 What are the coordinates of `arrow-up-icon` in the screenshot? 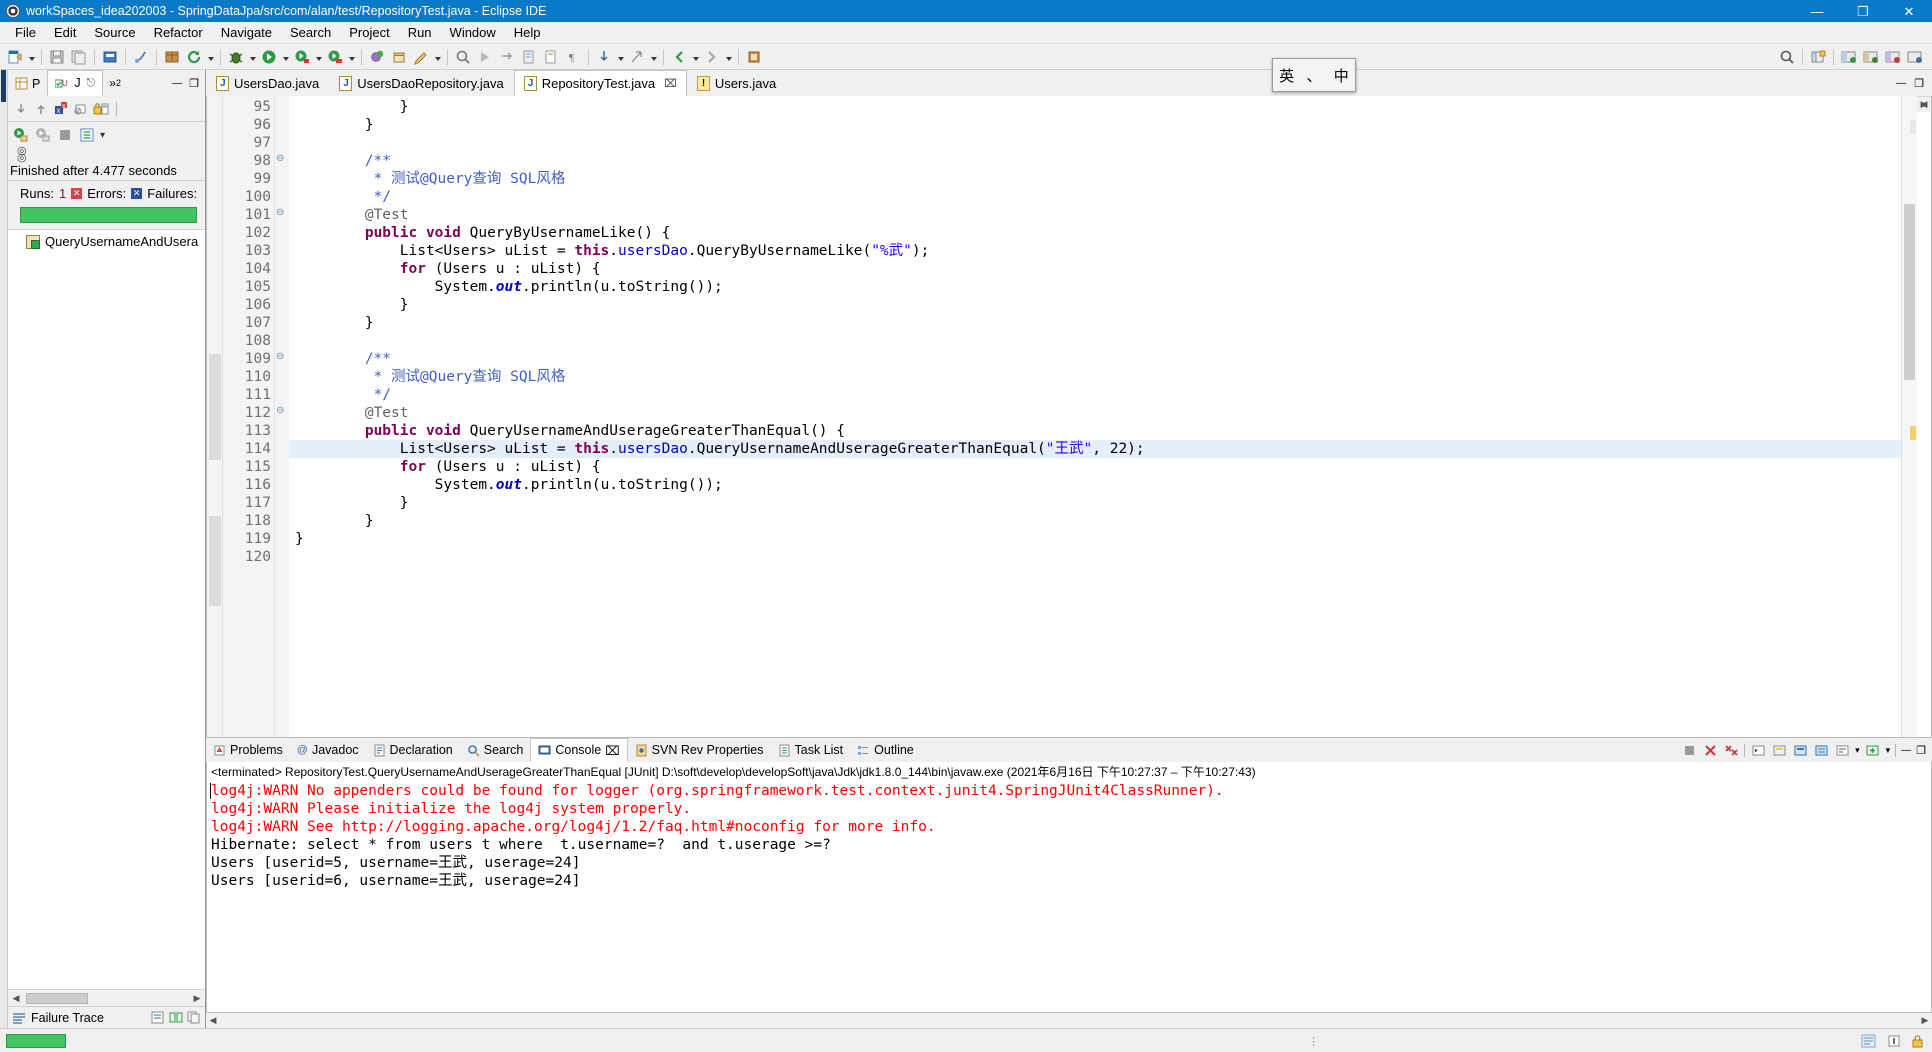 It's located at (41, 109).